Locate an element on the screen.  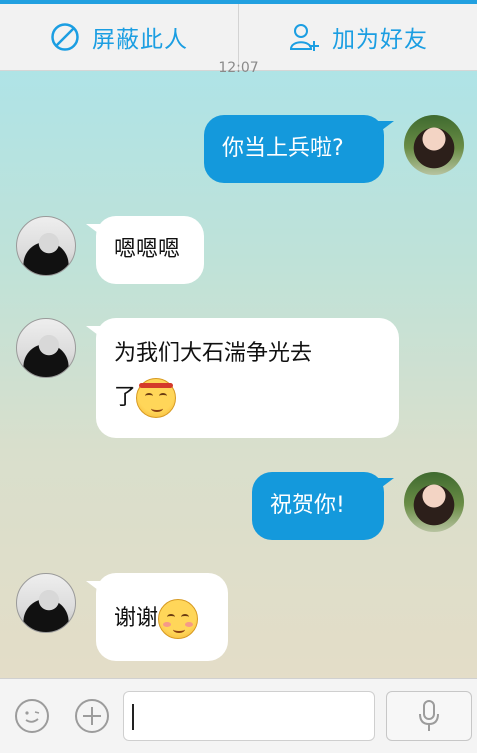
outgoing-message-bubble: 祝贺你! is located at coordinates (323, 506).